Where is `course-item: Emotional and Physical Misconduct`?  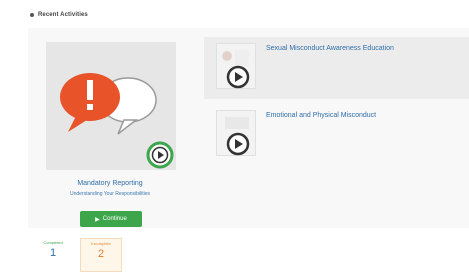
course-item: Emotional and Physical Misconduct is located at coordinates (336, 135).